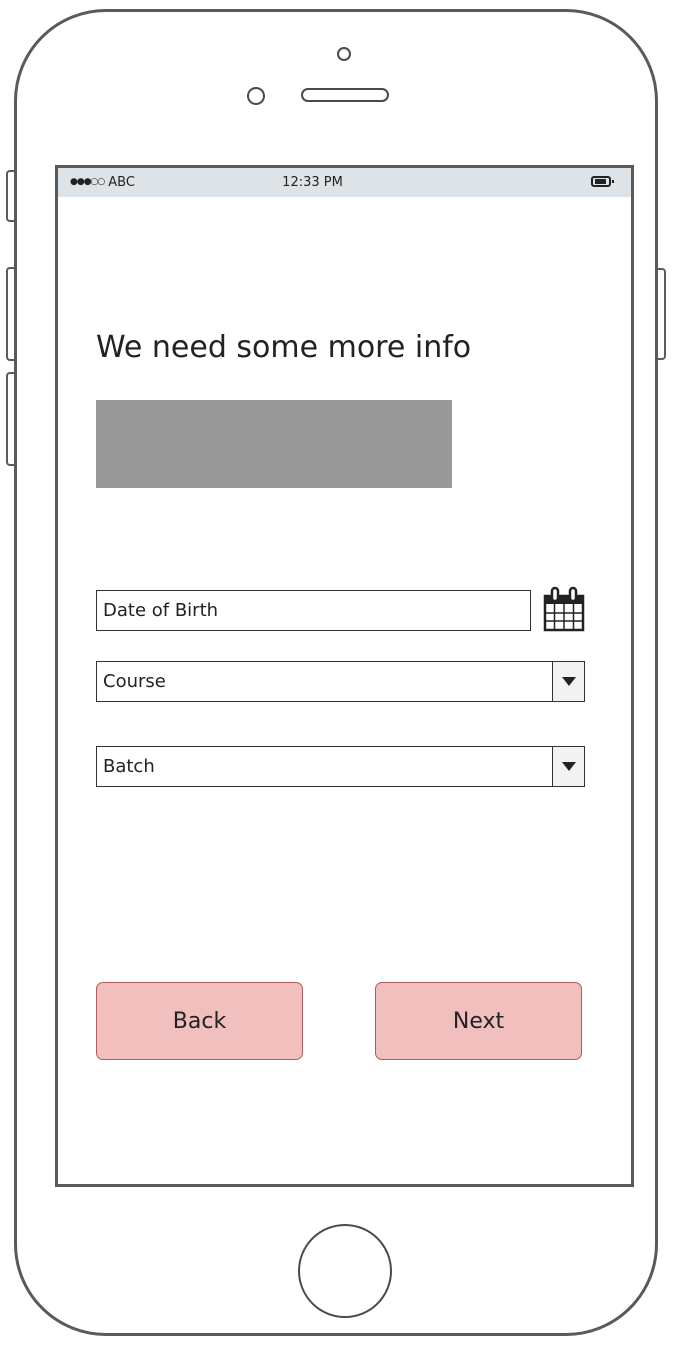 The height and width of the screenshot is (1347, 676). Describe the element at coordinates (312, 182) in the screenshot. I see `status-time: 12:33 PM` at that location.